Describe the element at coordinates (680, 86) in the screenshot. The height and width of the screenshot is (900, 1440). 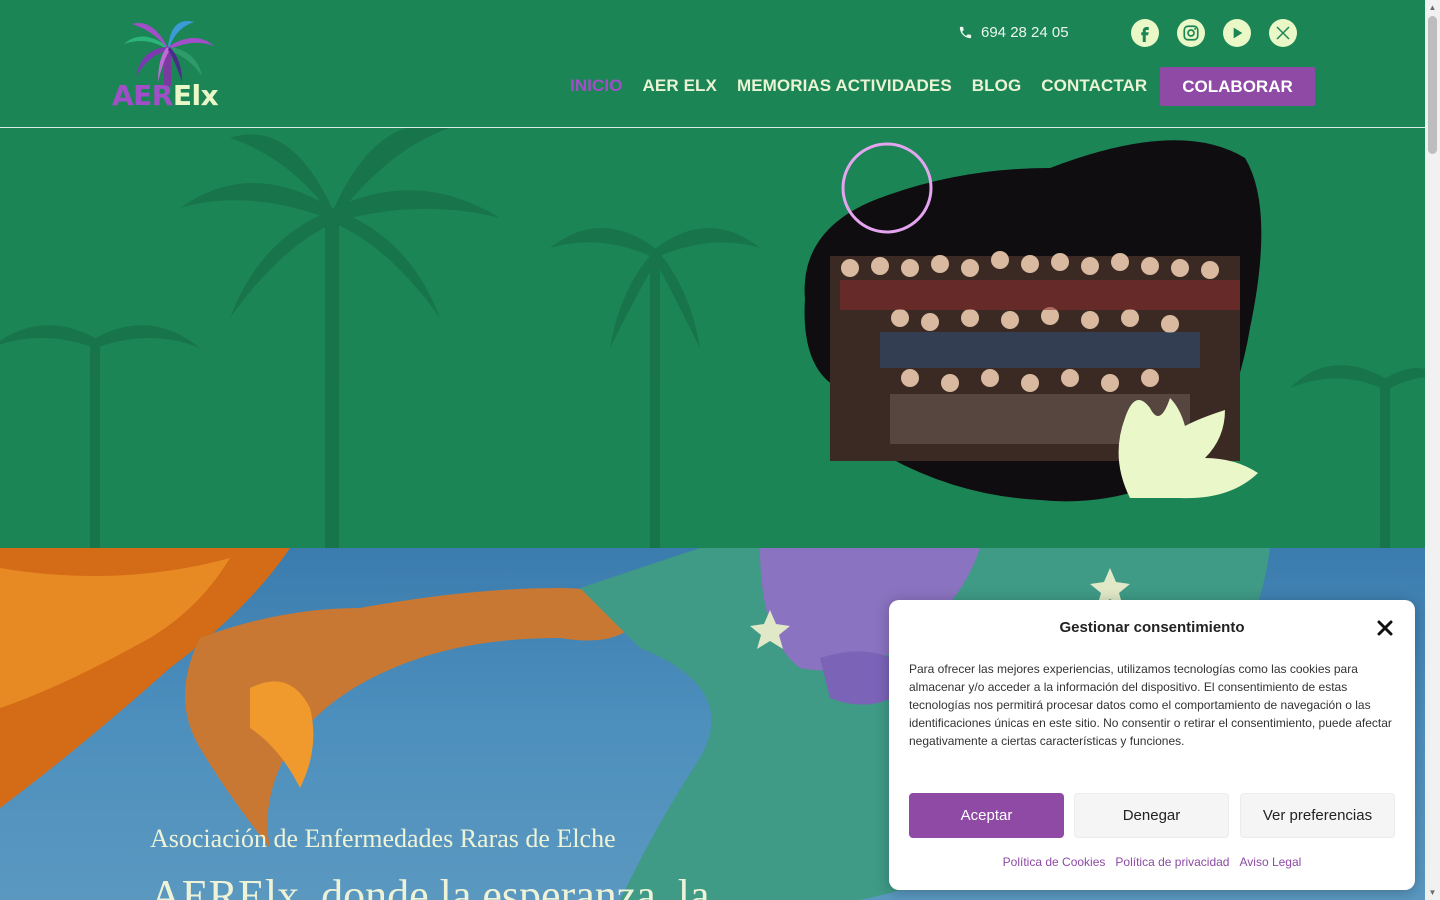
I see `nav-item-aer-elx: AER ELX` at that location.